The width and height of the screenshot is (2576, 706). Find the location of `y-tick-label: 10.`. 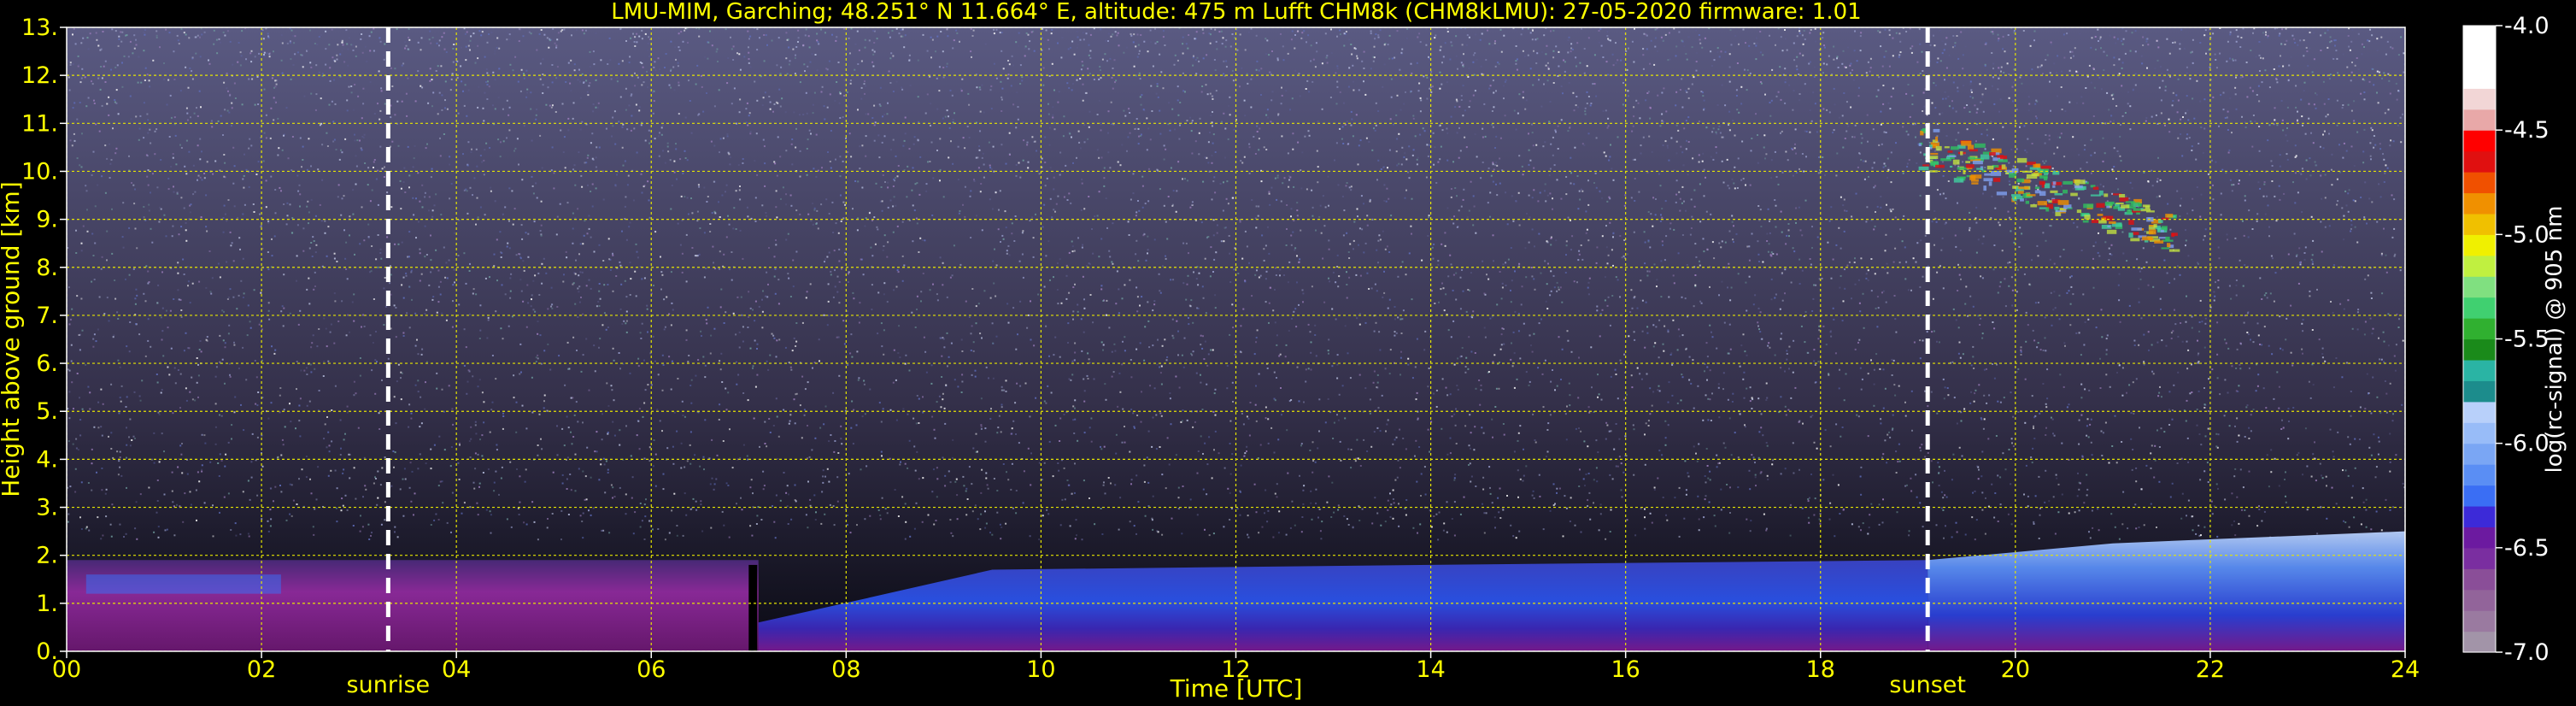

y-tick-label: 10. is located at coordinates (39, 171).